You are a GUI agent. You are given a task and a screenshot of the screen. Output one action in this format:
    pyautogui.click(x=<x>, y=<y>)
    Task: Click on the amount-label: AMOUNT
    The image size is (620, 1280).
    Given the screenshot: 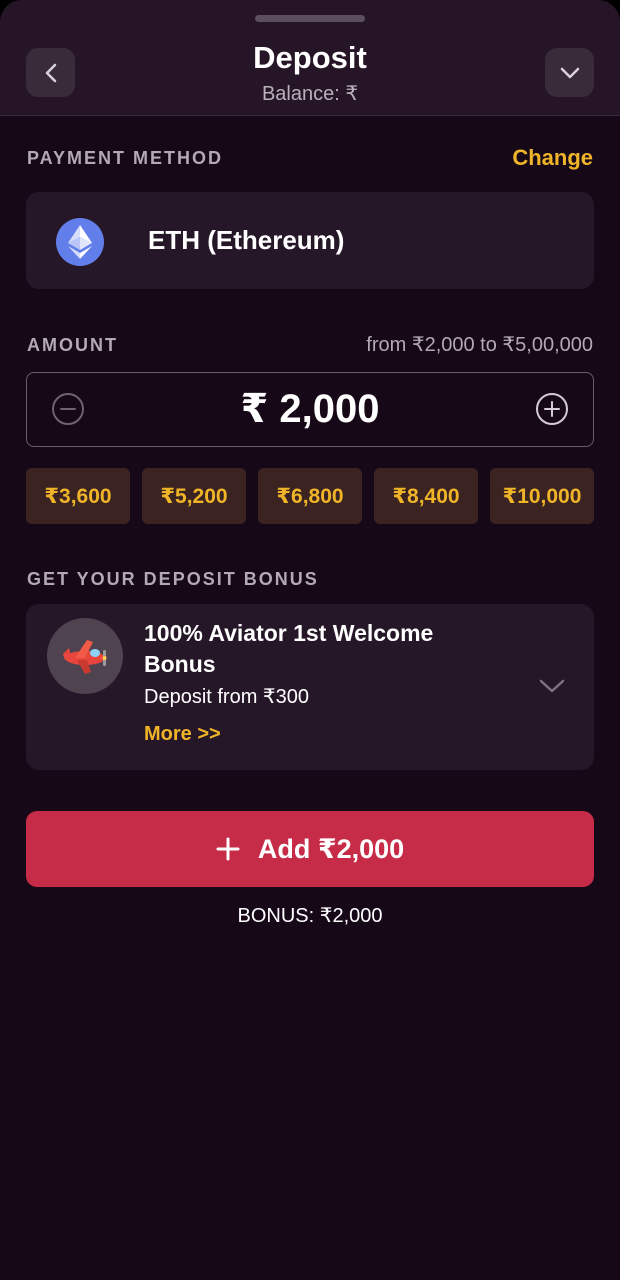 What is the action you would take?
    pyautogui.click(x=72, y=345)
    